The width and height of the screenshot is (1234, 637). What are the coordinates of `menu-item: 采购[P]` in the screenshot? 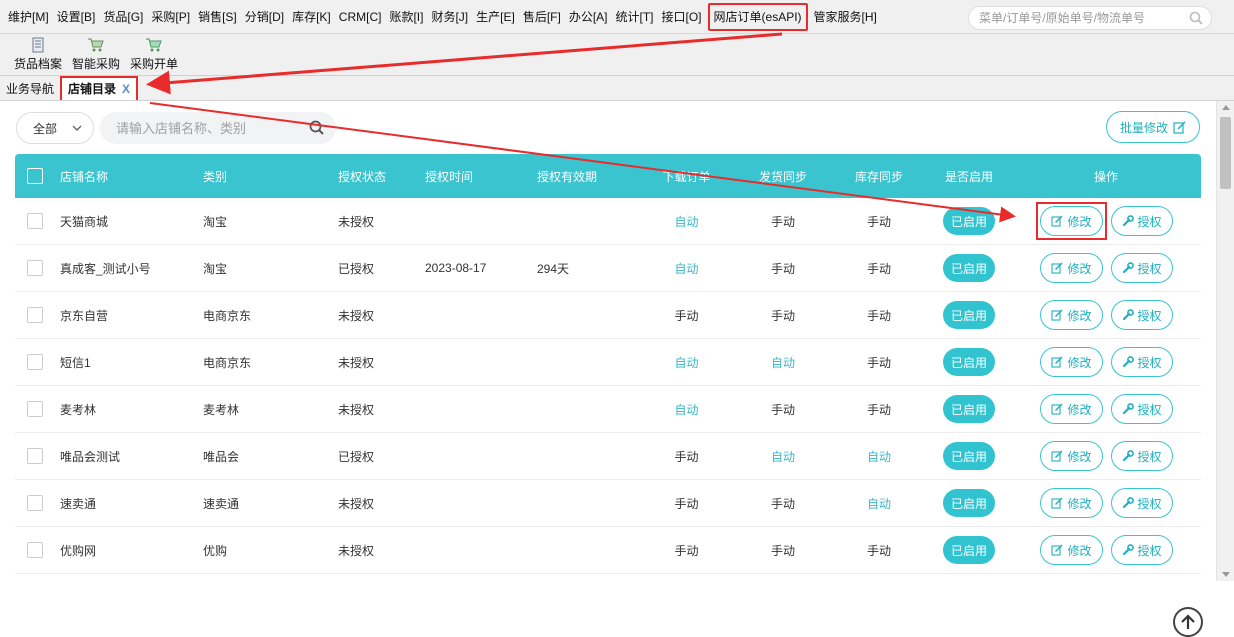 It's located at (170, 17).